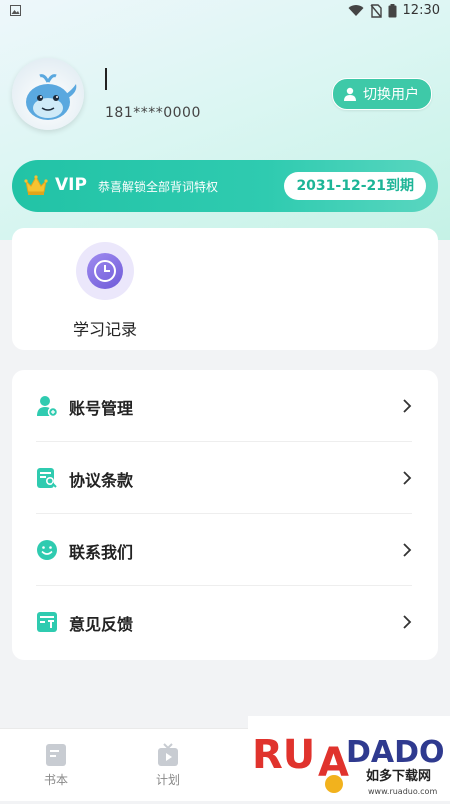 Image resolution: width=450 pixels, height=804 pixels. Describe the element at coordinates (101, 624) in the screenshot. I see `menu-label: 意见反馈` at that location.